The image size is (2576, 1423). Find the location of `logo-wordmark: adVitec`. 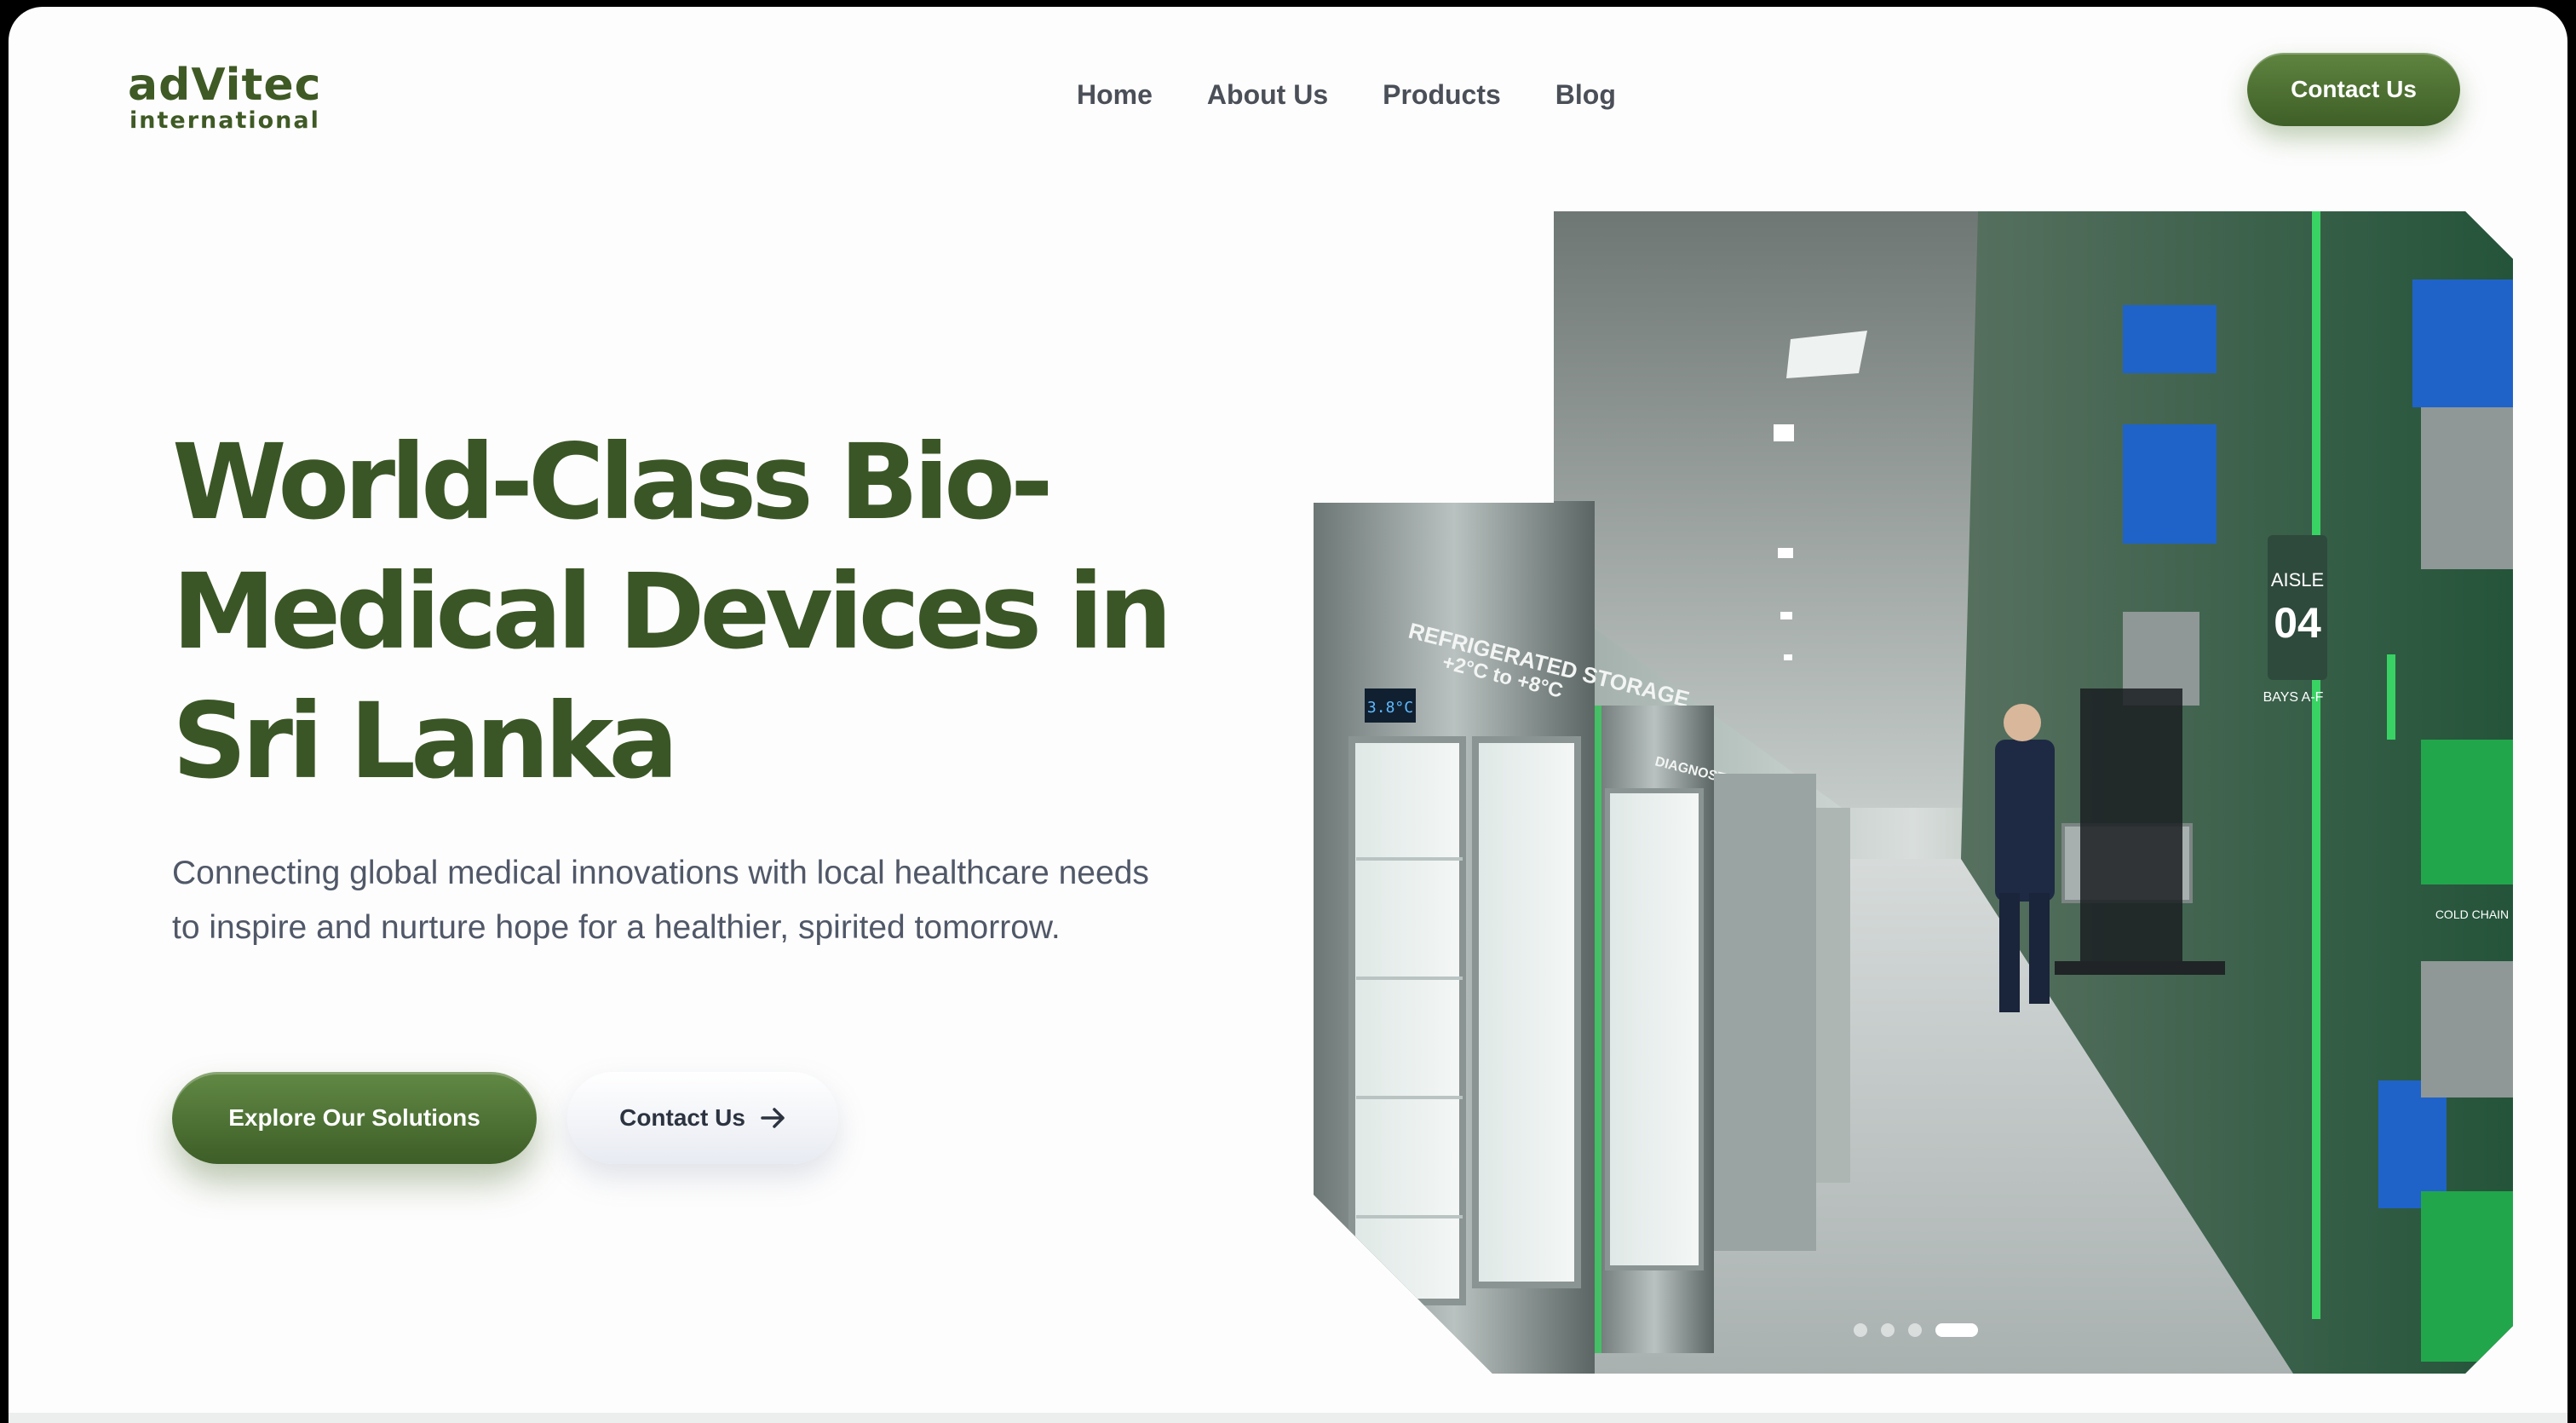

logo-wordmark: adVitec is located at coordinates (225, 85).